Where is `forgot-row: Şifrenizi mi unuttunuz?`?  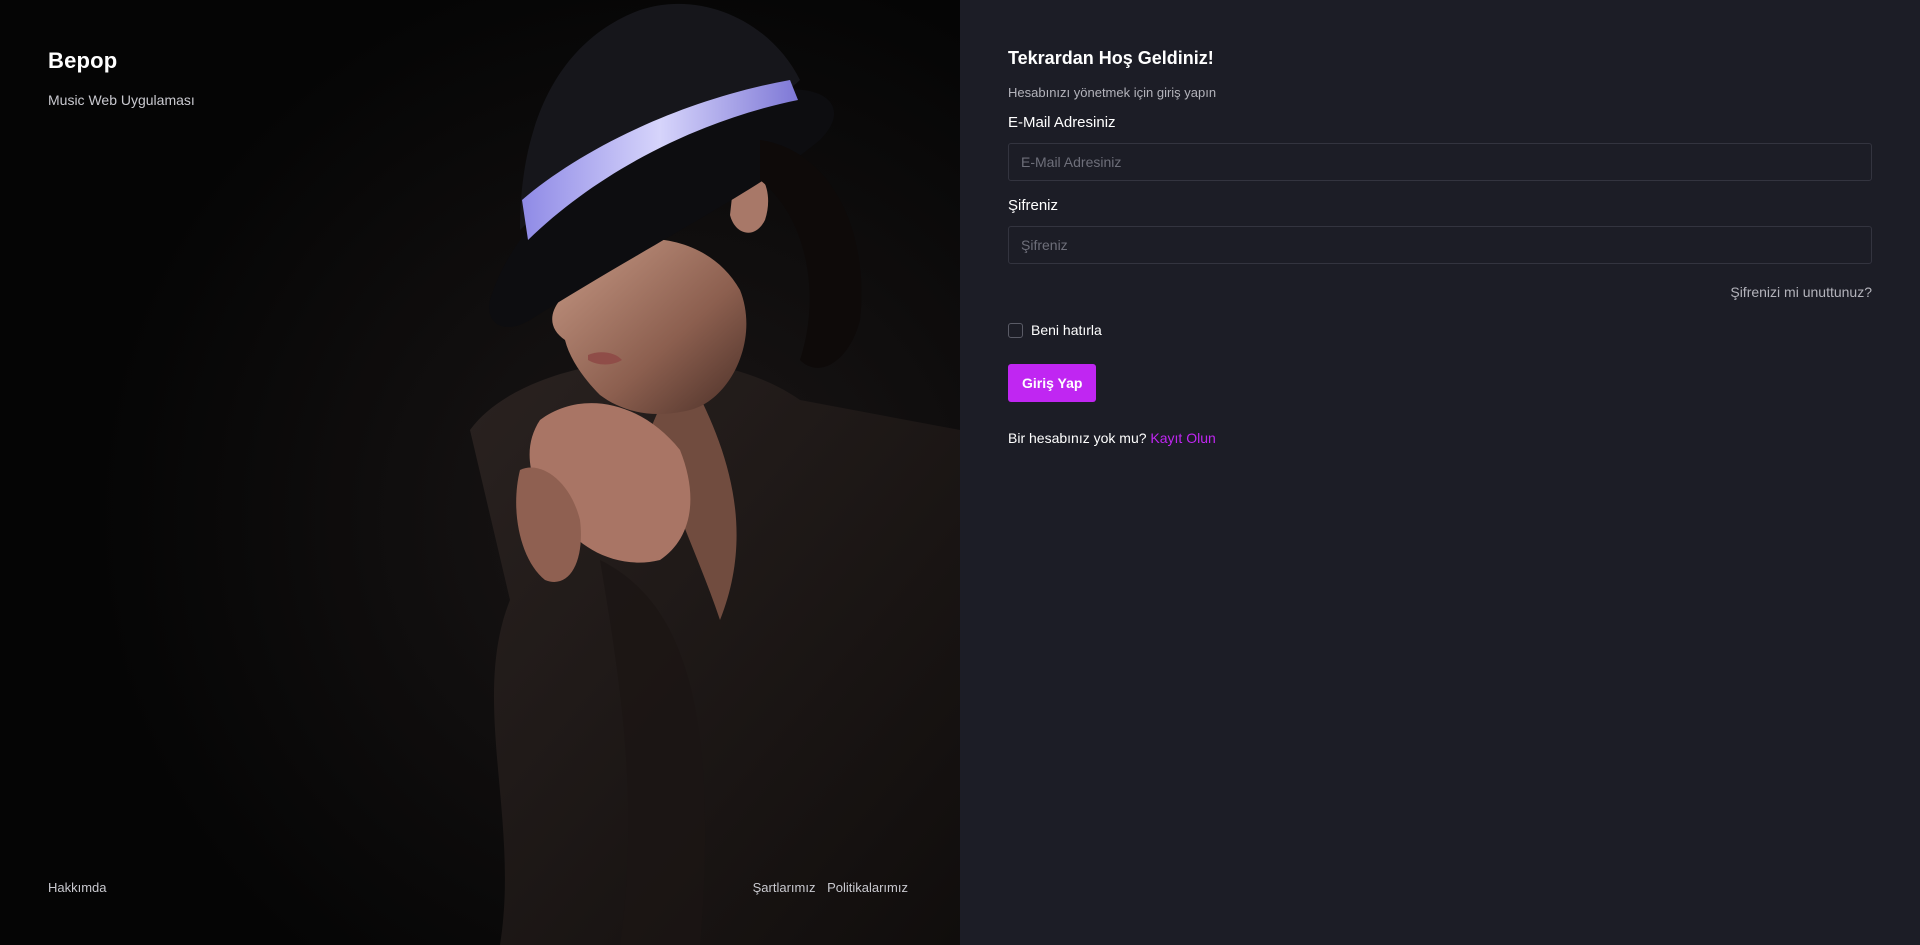
forgot-row: Şifrenizi mi unuttunuz? is located at coordinates (1440, 292).